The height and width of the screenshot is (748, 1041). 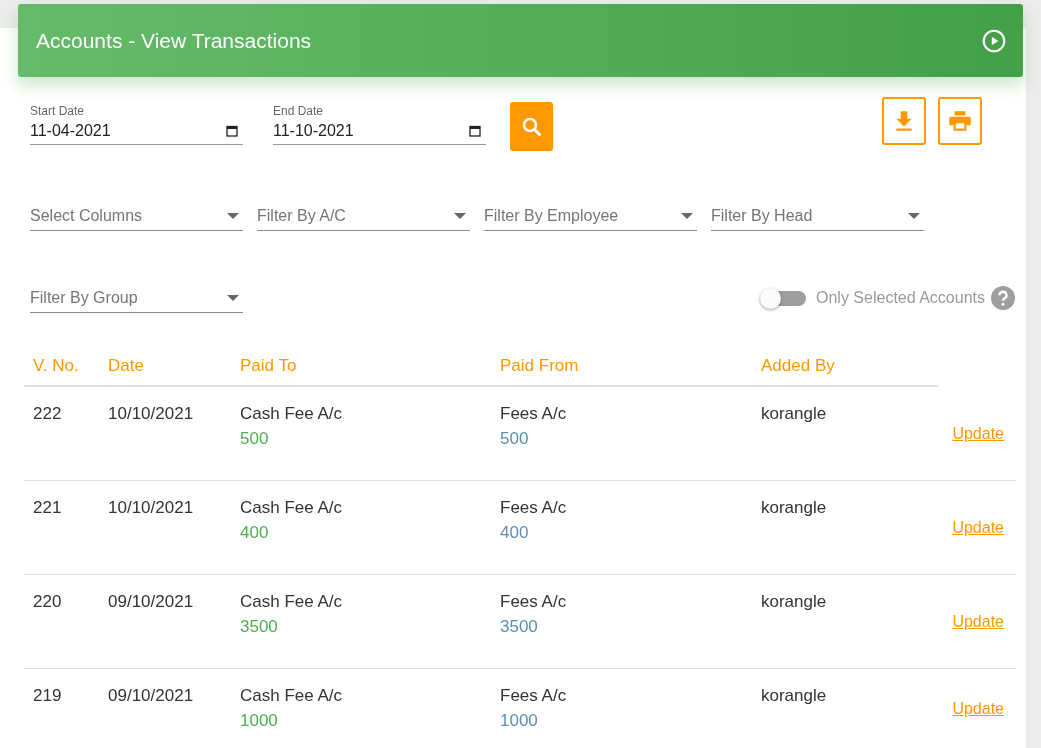 I want to click on date-field: End Date 11-10-2021, so click(x=379, y=121).